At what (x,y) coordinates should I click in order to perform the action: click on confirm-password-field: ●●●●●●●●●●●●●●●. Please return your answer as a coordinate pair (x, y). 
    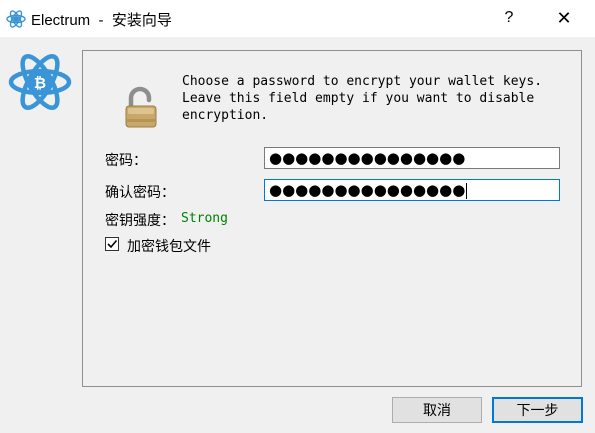
    Looking at the image, I should click on (412, 190).